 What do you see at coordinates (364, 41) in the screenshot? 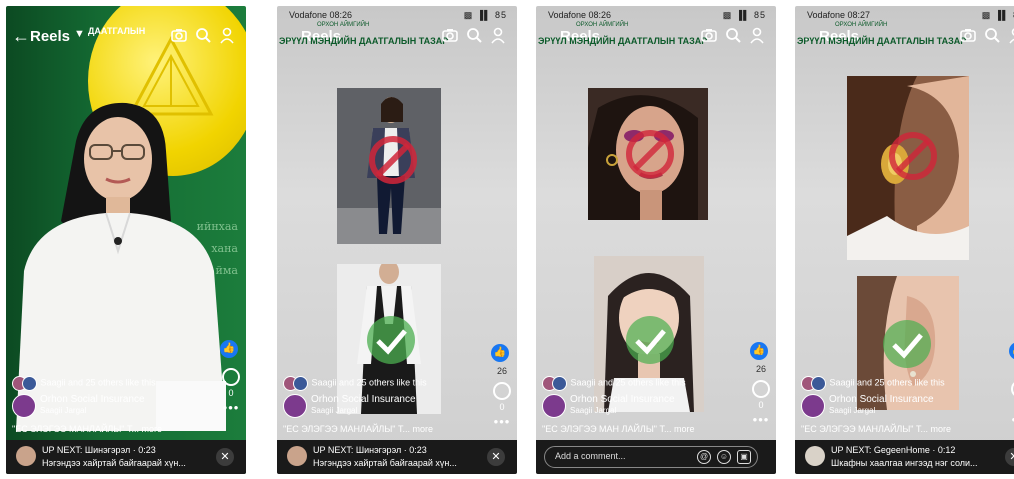
I see `brand-text: ЭРҮҮЛ МЭНДИЙН ДААТГАЛЫН ТАЗАР` at bounding box center [364, 41].